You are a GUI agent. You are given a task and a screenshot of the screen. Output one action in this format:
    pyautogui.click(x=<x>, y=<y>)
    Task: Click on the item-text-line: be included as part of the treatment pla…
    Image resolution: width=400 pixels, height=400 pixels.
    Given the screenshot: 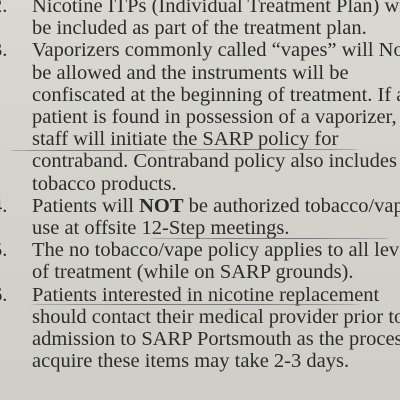 What is the action you would take?
    pyautogui.click(x=199, y=28)
    